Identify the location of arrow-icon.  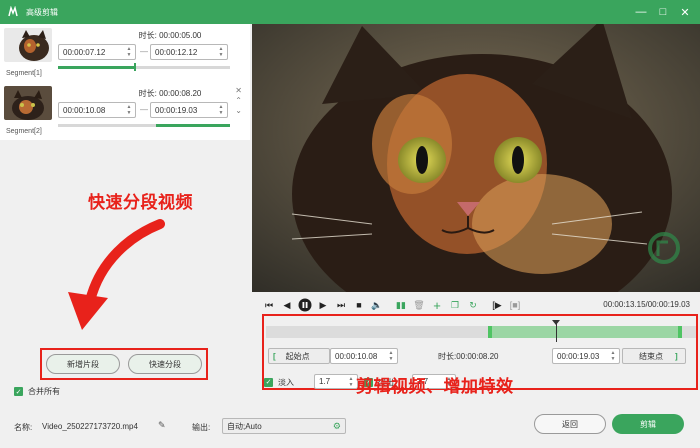
(116, 274).